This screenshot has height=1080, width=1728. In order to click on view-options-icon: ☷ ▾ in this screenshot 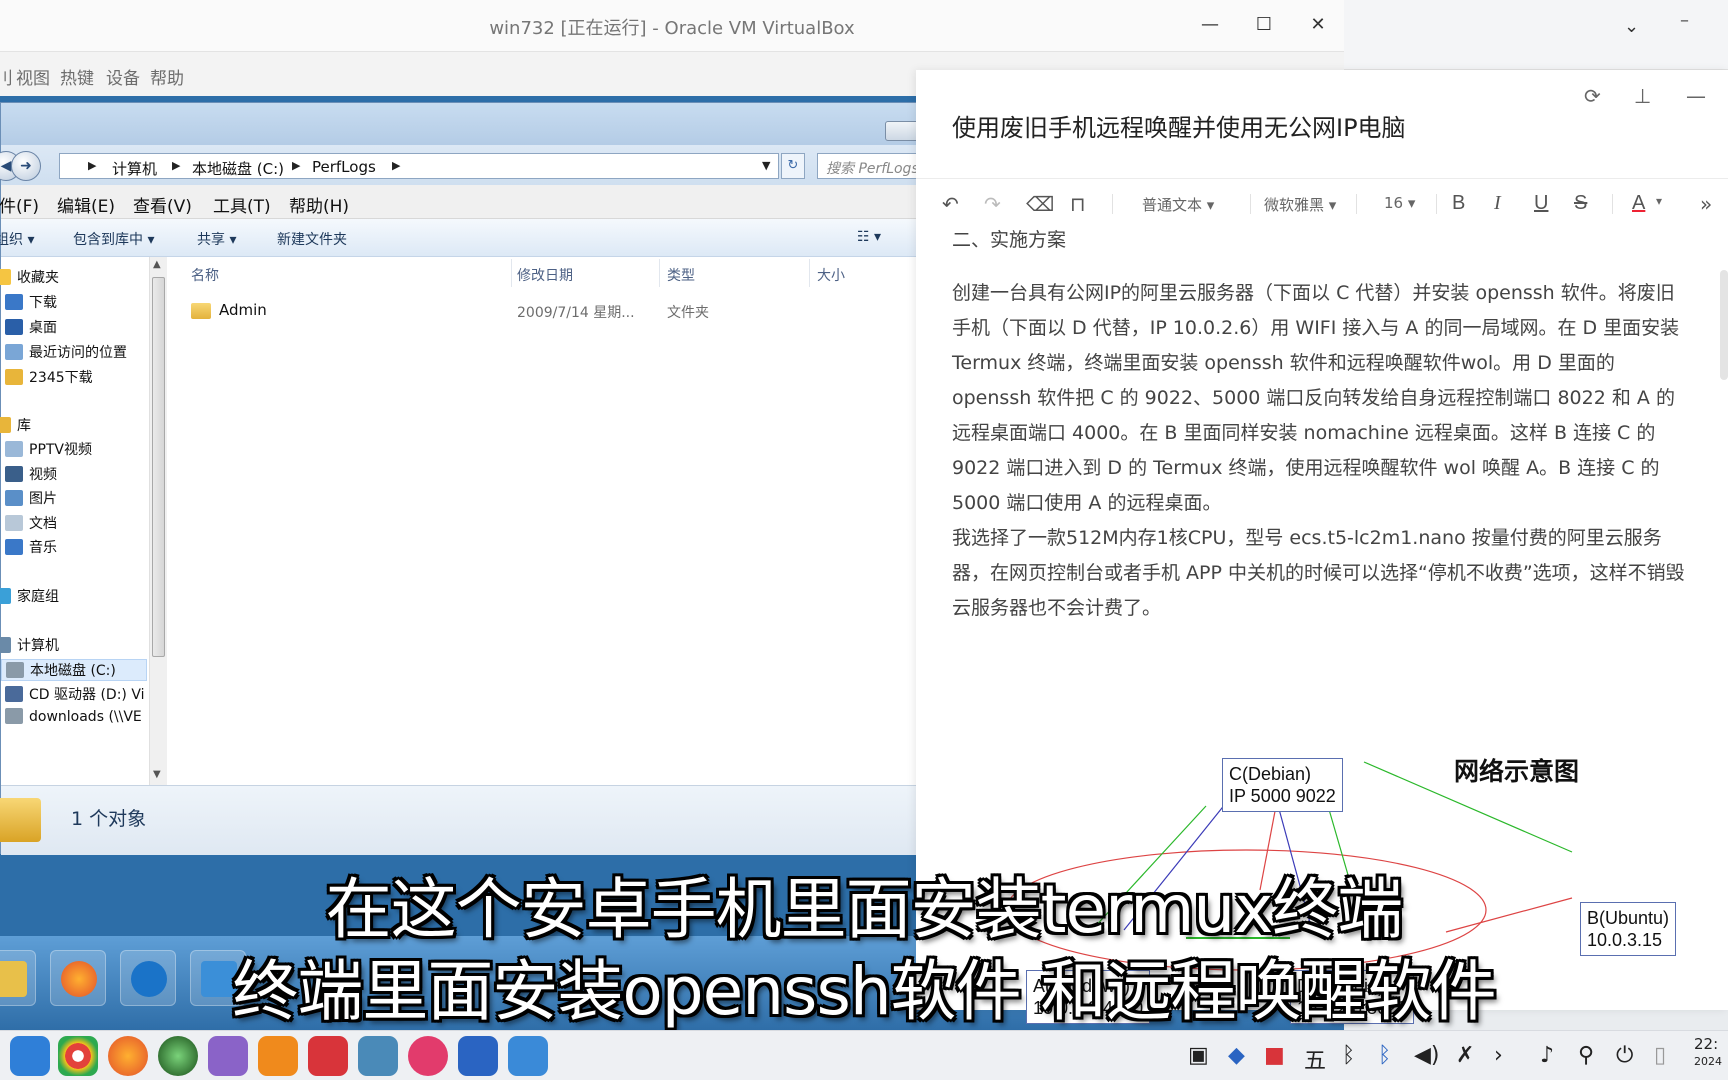, I will do `click(869, 237)`.